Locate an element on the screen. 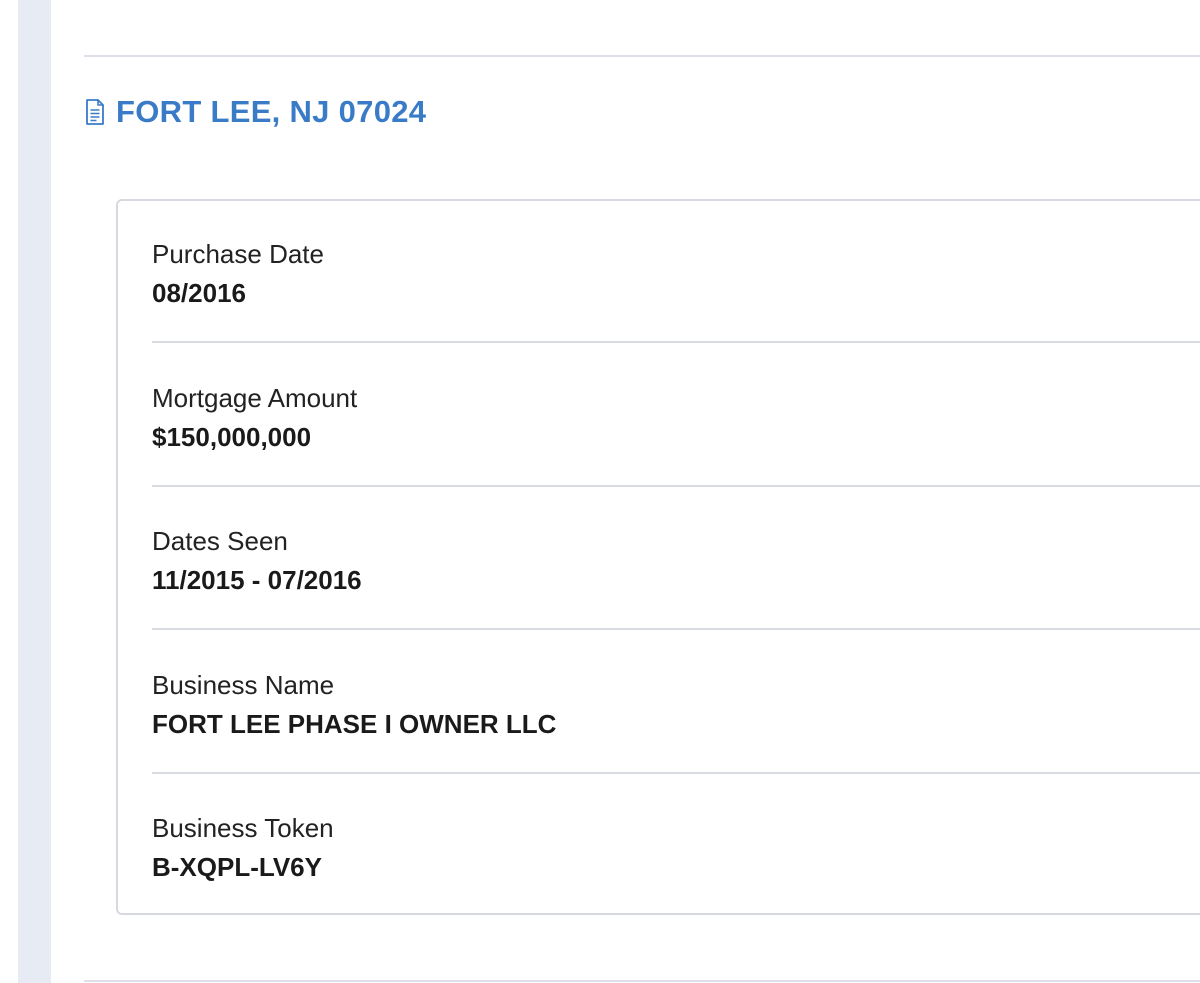 The height and width of the screenshot is (983, 1200). field-label: Business Token is located at coordinates (243, 828).